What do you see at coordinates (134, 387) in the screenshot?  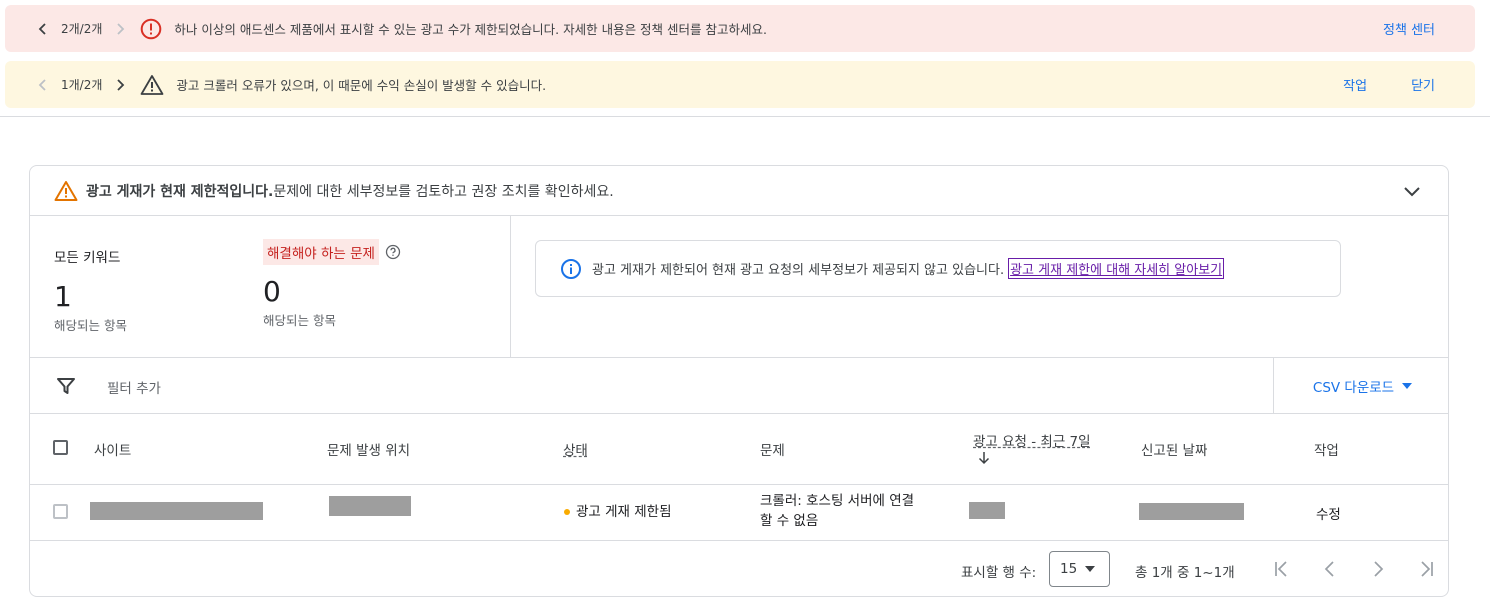 I see `filter-input: 필터 추가` at bounding box center [134, 387].